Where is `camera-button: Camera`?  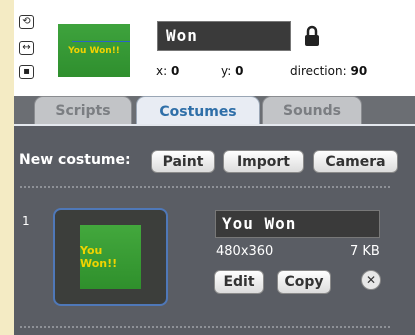
camera-button: Camera is located at coordinates (355, 161).